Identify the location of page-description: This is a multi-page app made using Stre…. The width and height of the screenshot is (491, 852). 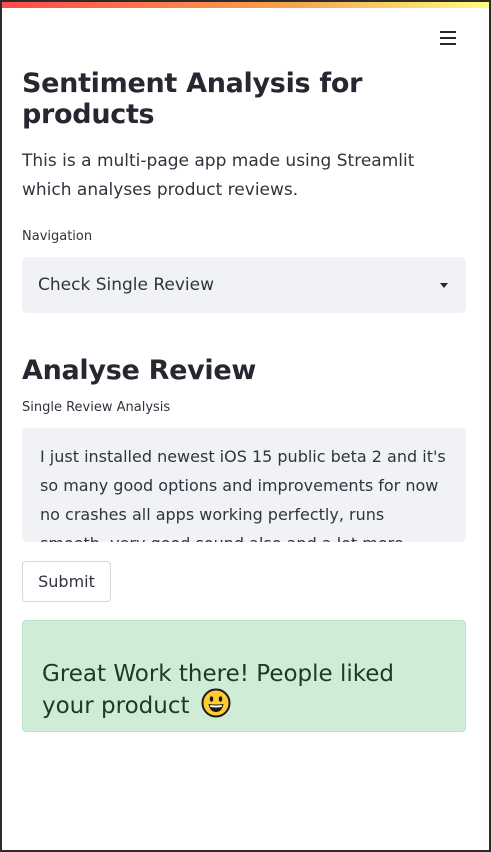
(218, 175).